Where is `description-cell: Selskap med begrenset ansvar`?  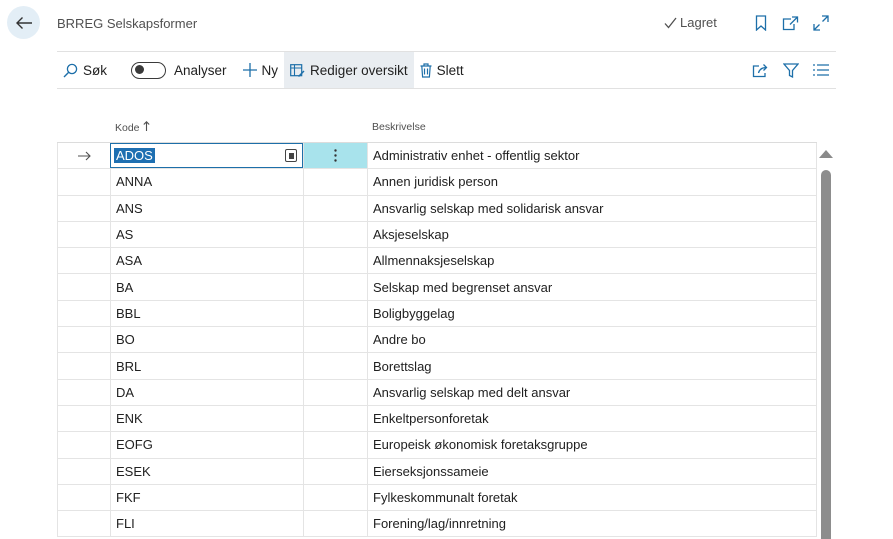
description-cell: Selskap med begrenset ansvar is located at coordinates (592, 287).